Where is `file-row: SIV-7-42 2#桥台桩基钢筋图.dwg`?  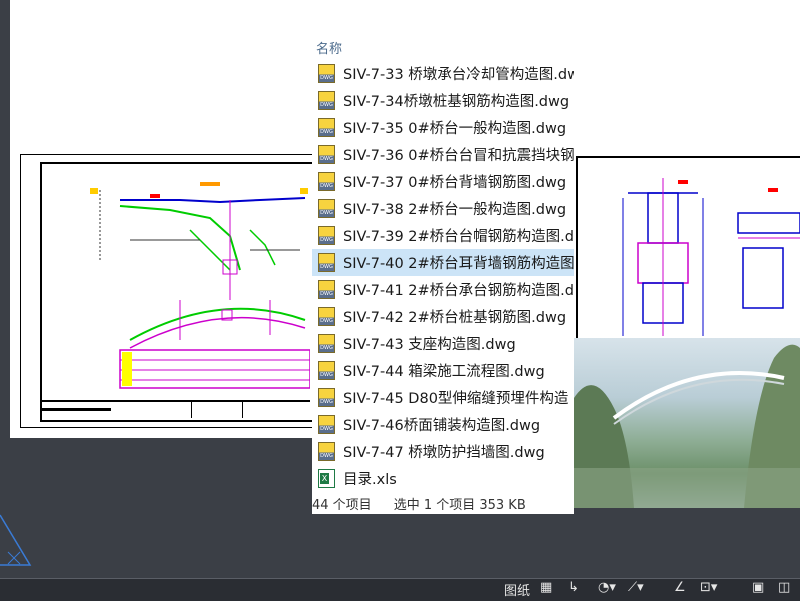 file-row: SIV-7-42 2#桥台桩基钢筋图.dwg is located at coordinates (443, 316).